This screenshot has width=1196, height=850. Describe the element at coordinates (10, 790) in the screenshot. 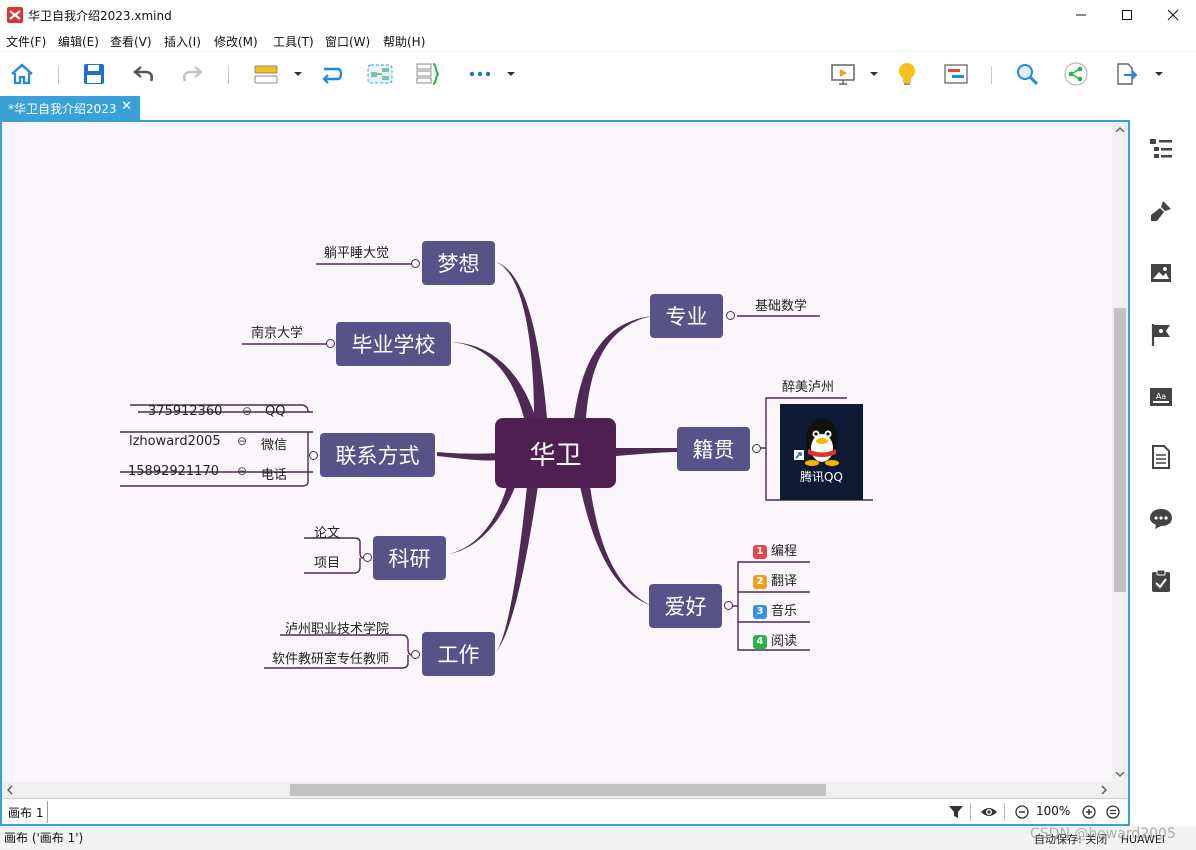

I see `chevron-left-icon` at that location.